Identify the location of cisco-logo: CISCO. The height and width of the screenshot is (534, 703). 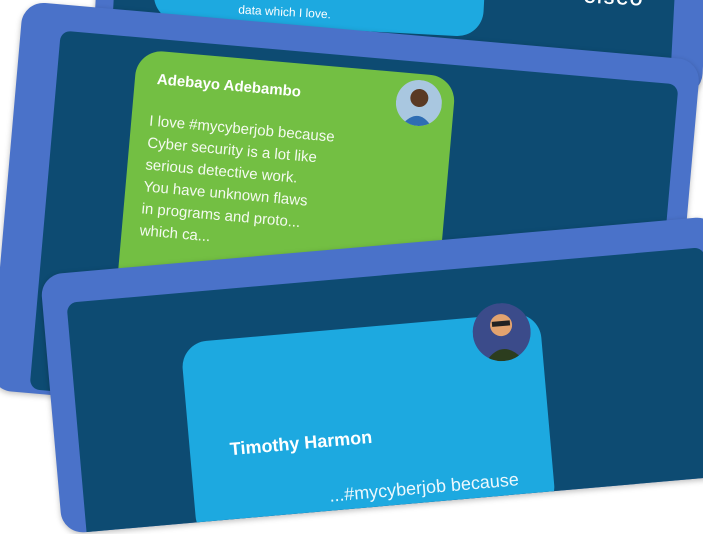
(614, 5).